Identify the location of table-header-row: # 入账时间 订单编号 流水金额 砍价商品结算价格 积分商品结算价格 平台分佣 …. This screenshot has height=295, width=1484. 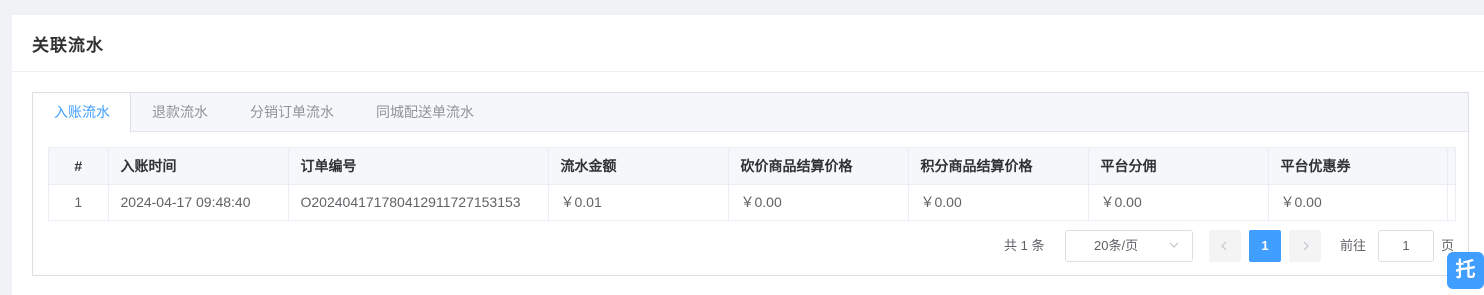
(752, 166).